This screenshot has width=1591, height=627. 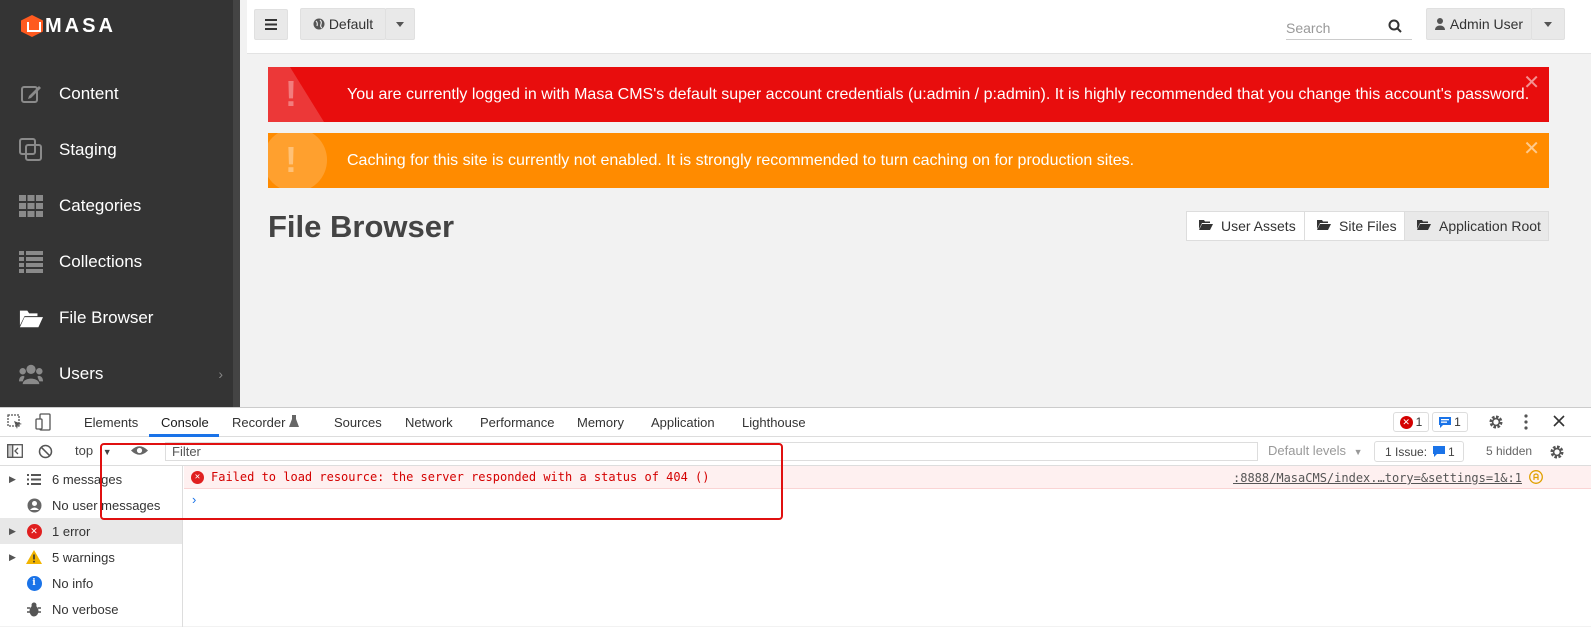 What do you see at coordinates (441, 481) in the screenshot?
I see `highlight-box` at bounding box center [441, 481].